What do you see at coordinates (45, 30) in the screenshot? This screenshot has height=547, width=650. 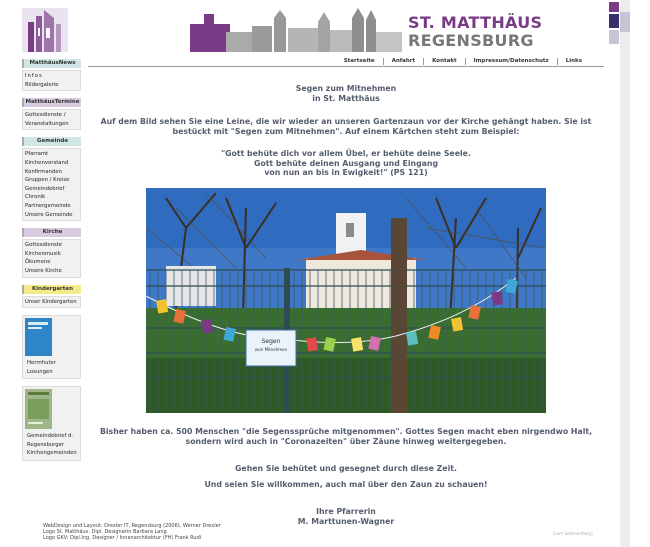 I see `church-logo-icon` at bounding box center [45, 30].